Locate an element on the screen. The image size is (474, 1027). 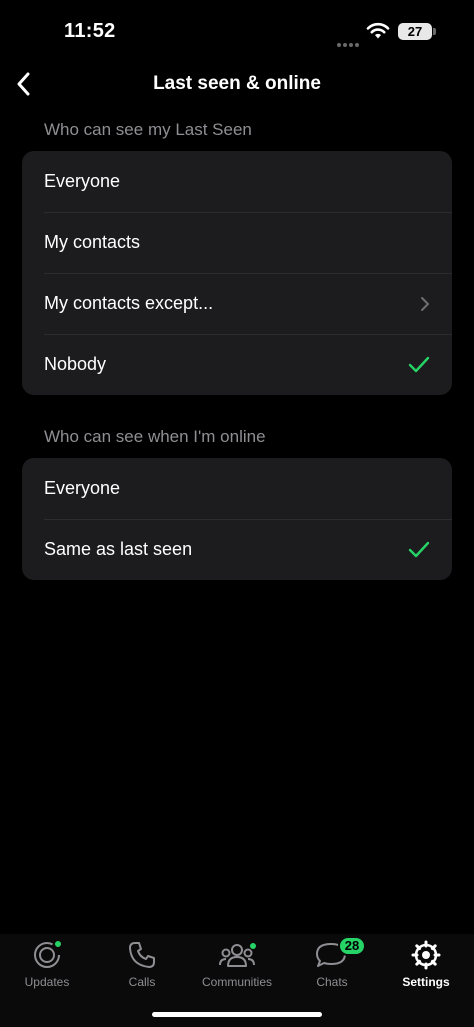
option-label: Same as last seen is located at coordinates (118, 549).